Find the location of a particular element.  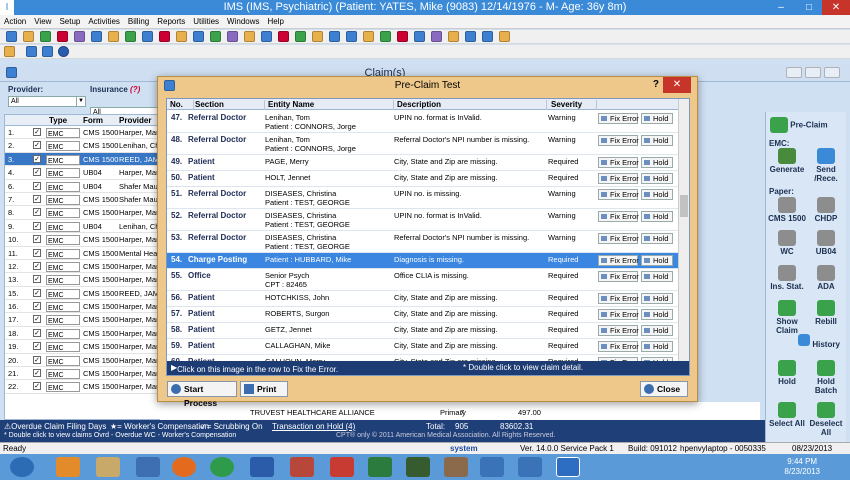

chrome-icon is located at coordinates (222, 467).